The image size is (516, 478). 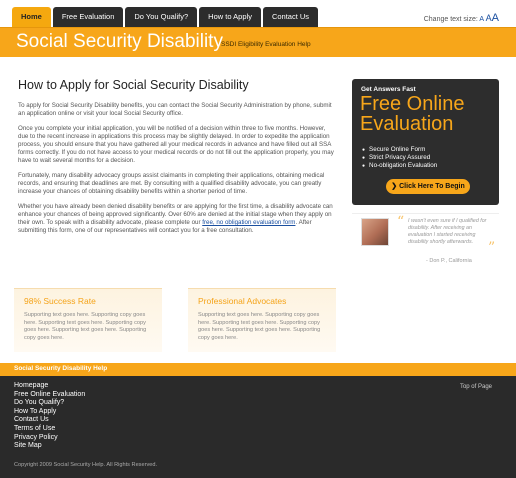 I want to click on text-size-large: A, so click(x=495, y=18).